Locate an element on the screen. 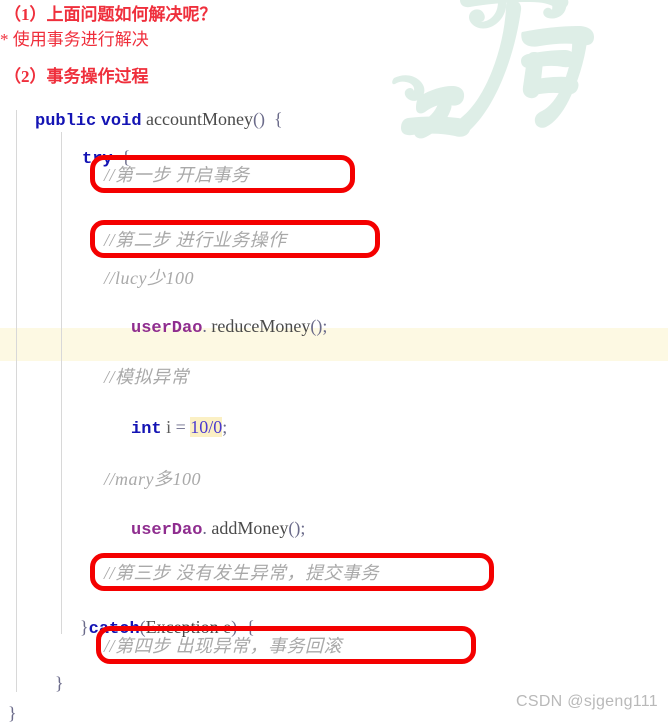 This screenshot has width=668, height=723. variable-e: e is located at coordinates (227, 627).